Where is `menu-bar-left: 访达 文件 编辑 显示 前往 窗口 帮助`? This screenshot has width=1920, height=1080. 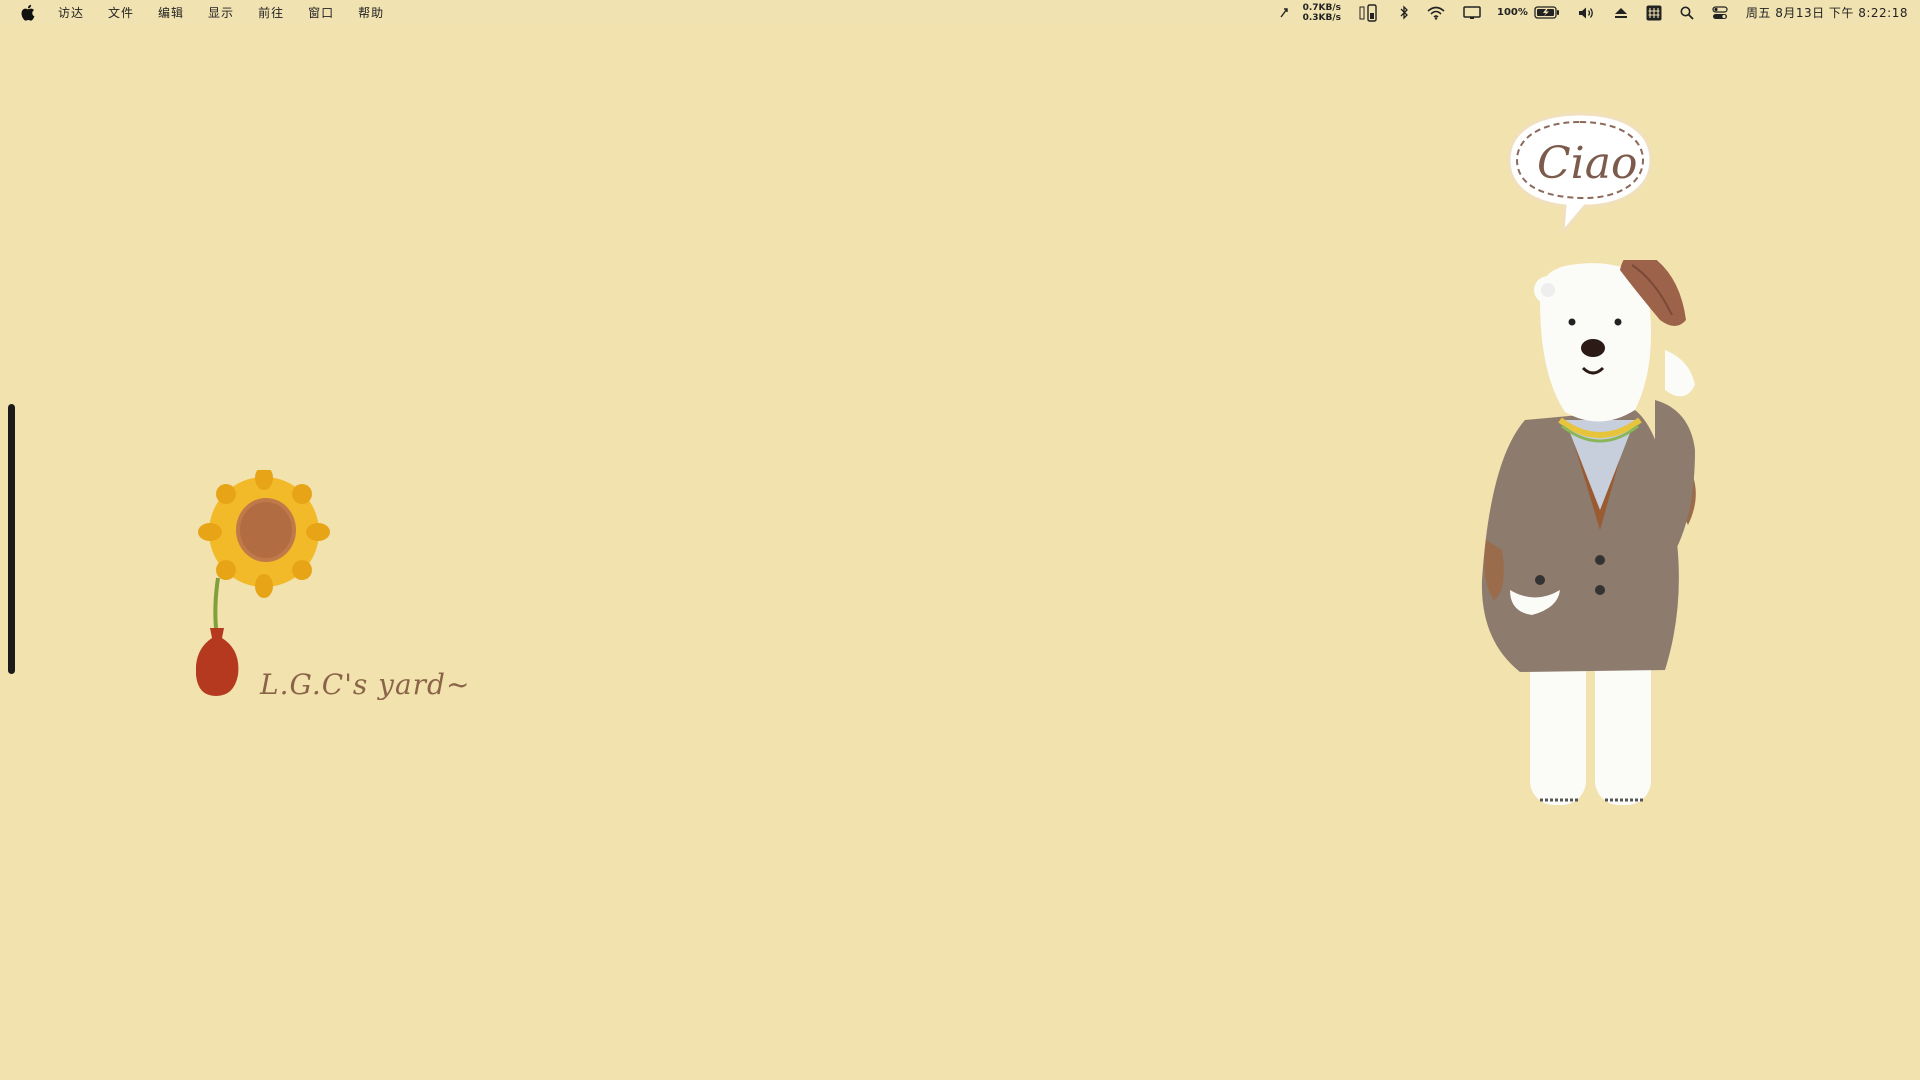
menu-bar-left: 访达 文件 编辑 显示 前往 窗口 帮助 is located at coordinates (214, 12).